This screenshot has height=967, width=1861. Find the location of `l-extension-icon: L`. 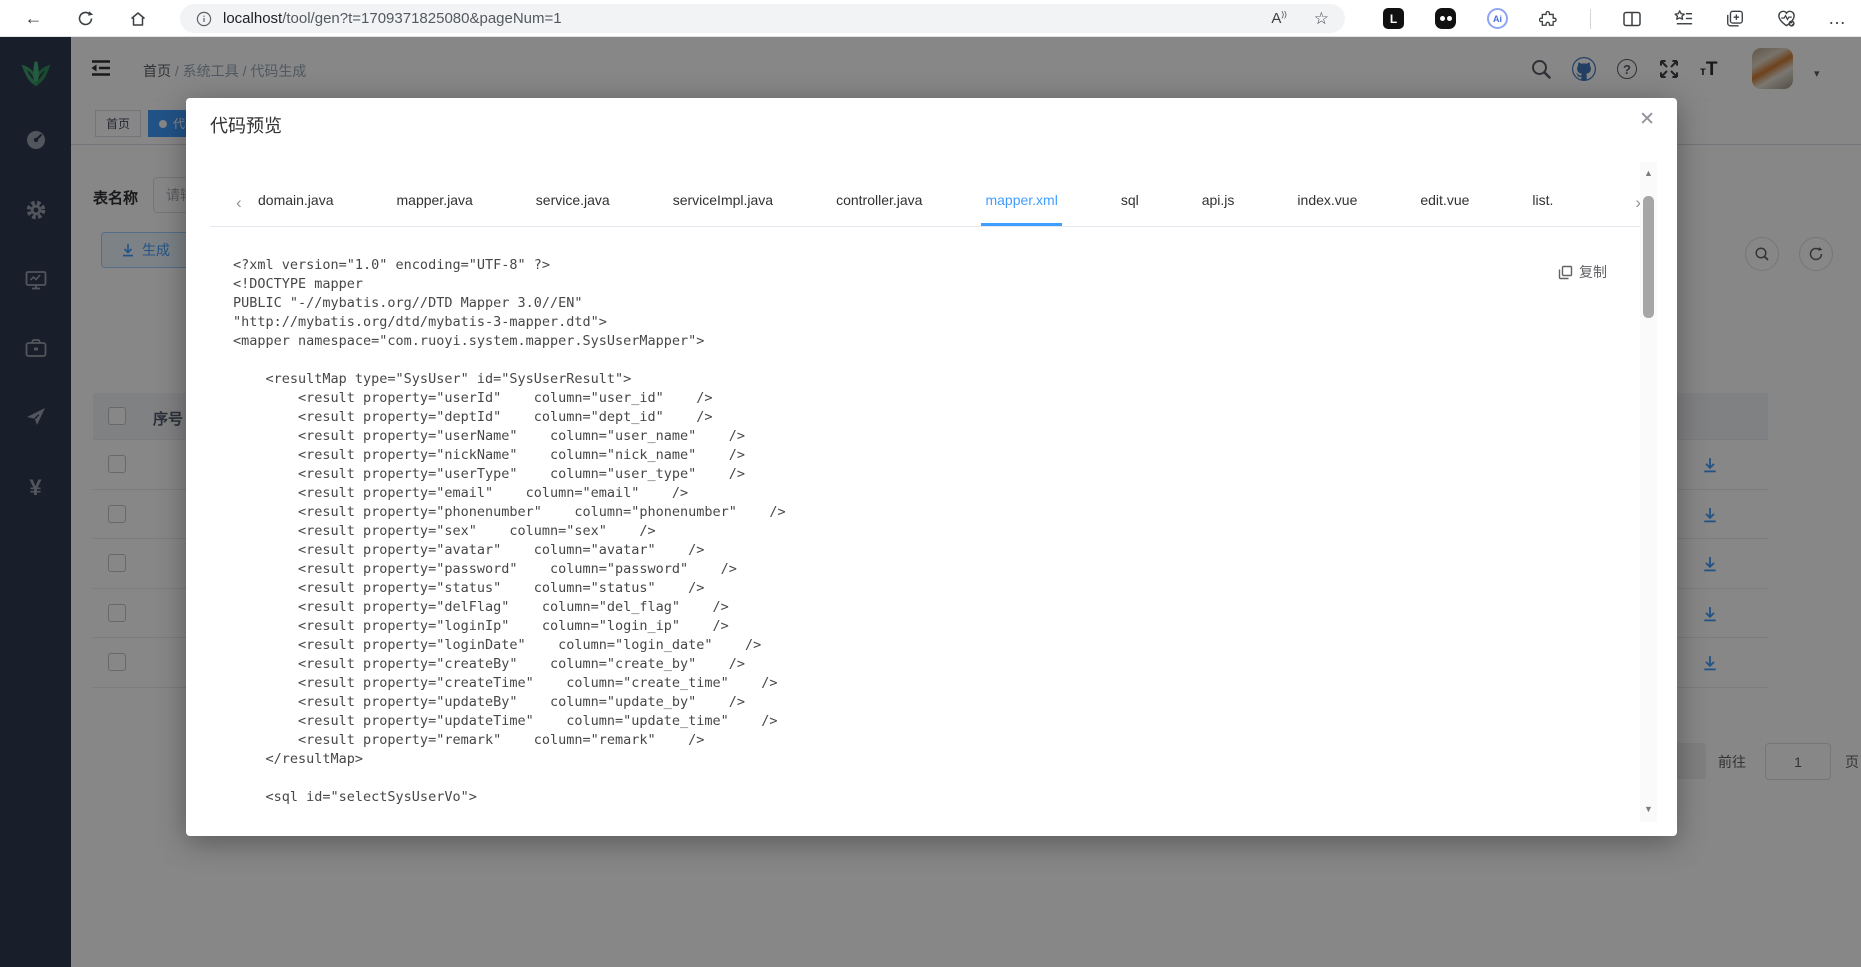

l-extension-icon: L is located at coordinates (1393, 18).